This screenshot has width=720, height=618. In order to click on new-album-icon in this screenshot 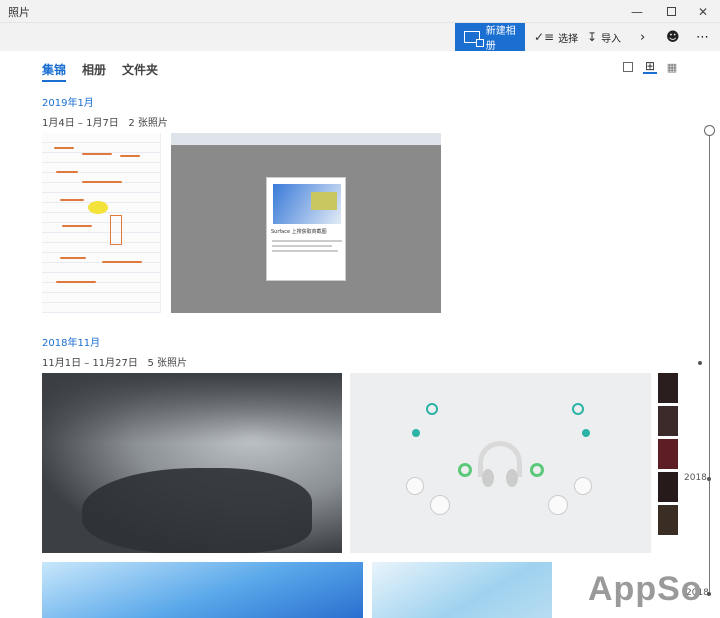, I will do `click(474, 39)`.